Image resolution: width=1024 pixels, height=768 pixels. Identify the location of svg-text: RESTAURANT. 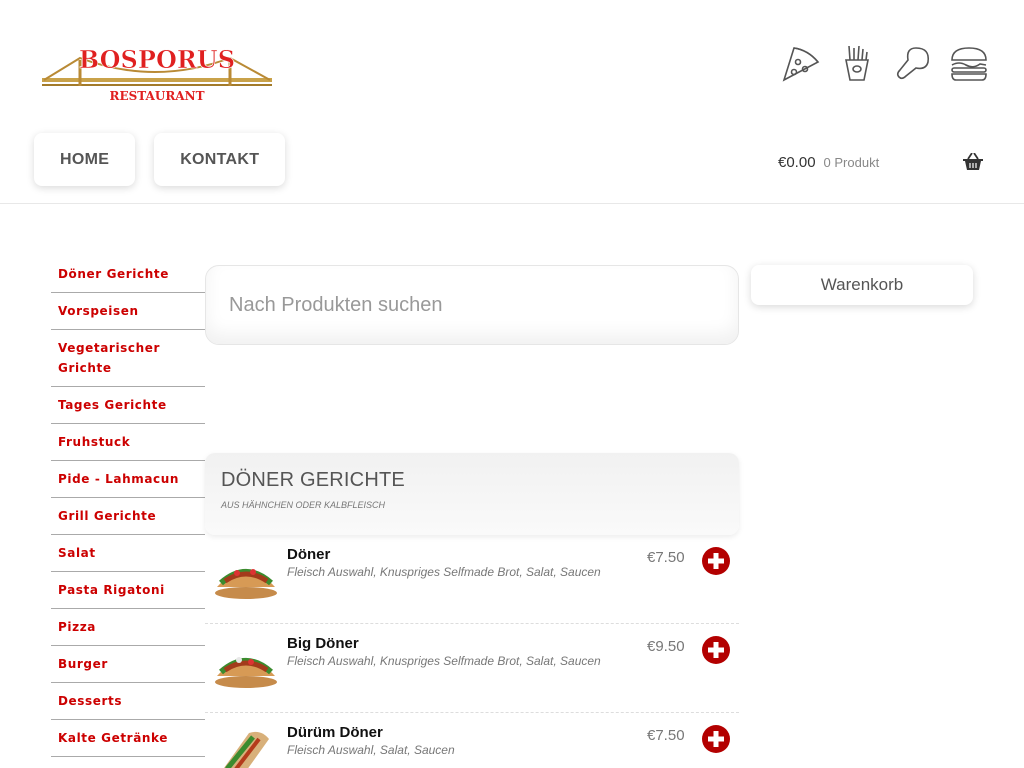
(156, 96).